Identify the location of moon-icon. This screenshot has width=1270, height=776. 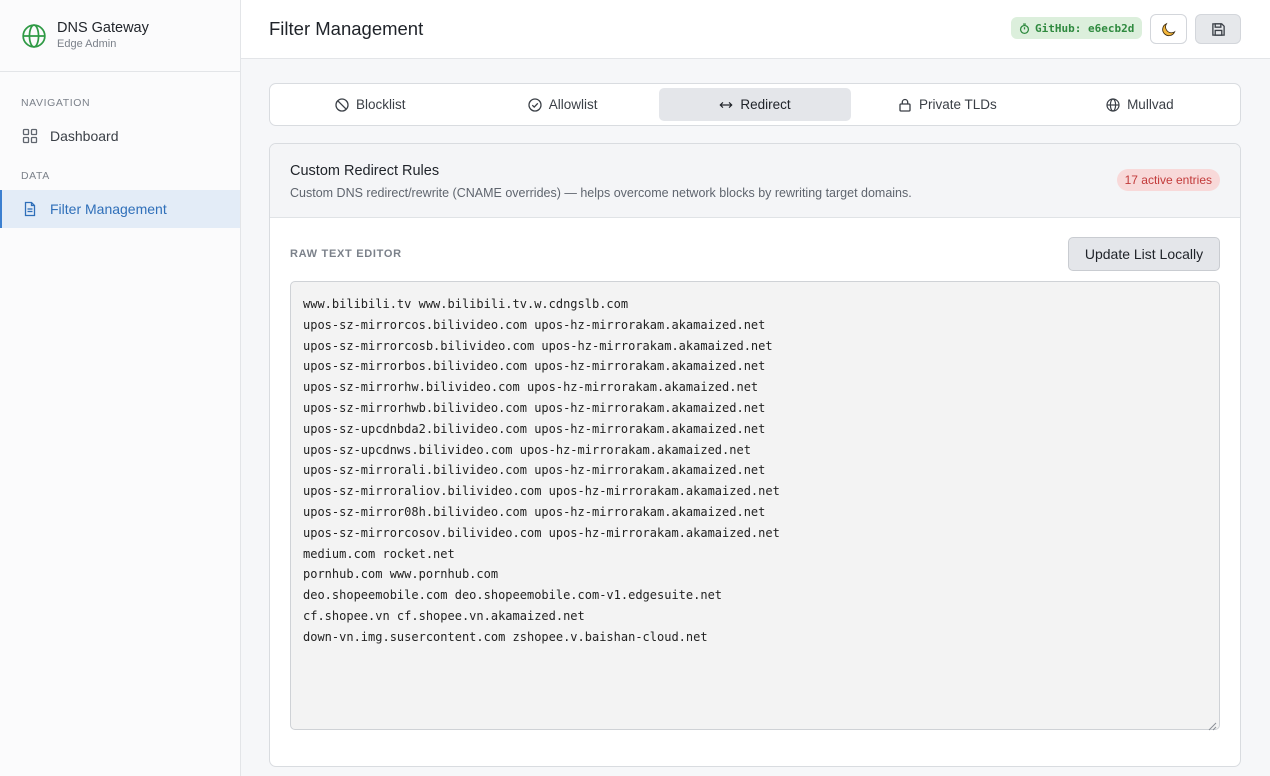
(1168, 29).